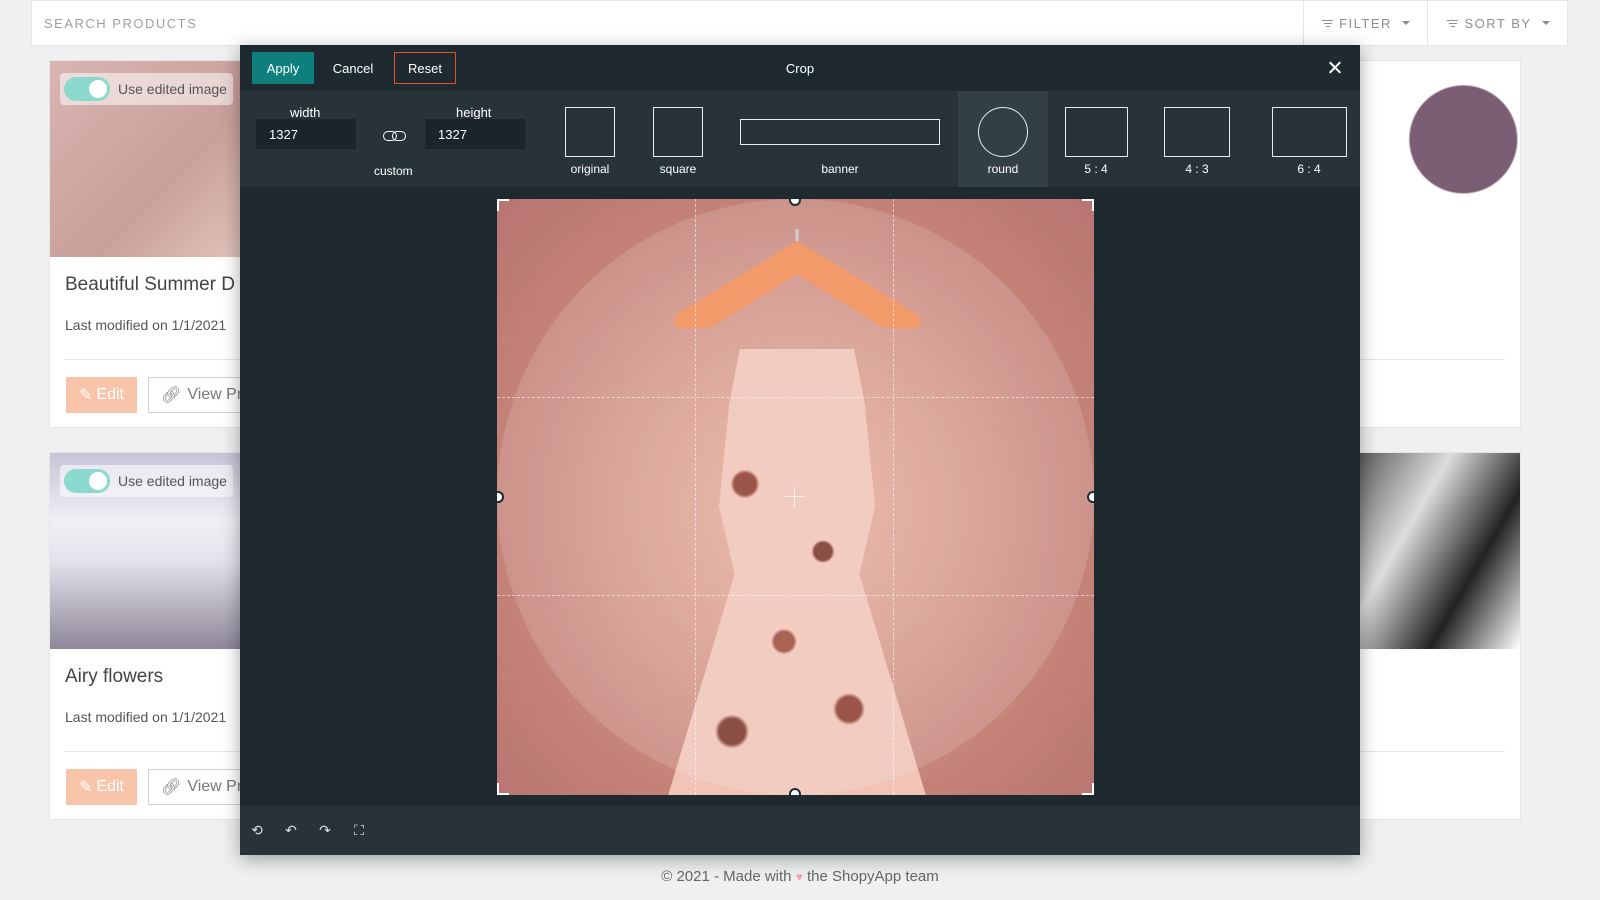 Image resolution: width=1600 pixels, height=900 pixels. I want to click on undo-icon: ↶, so click(291, 831).